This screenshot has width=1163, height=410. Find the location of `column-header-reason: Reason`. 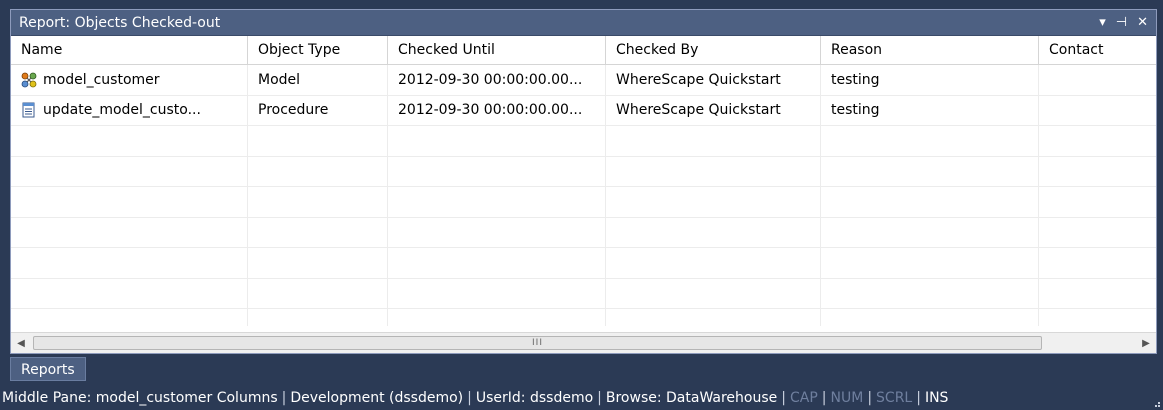

column-header-reason: Reason is located at coordinates (930, 50).